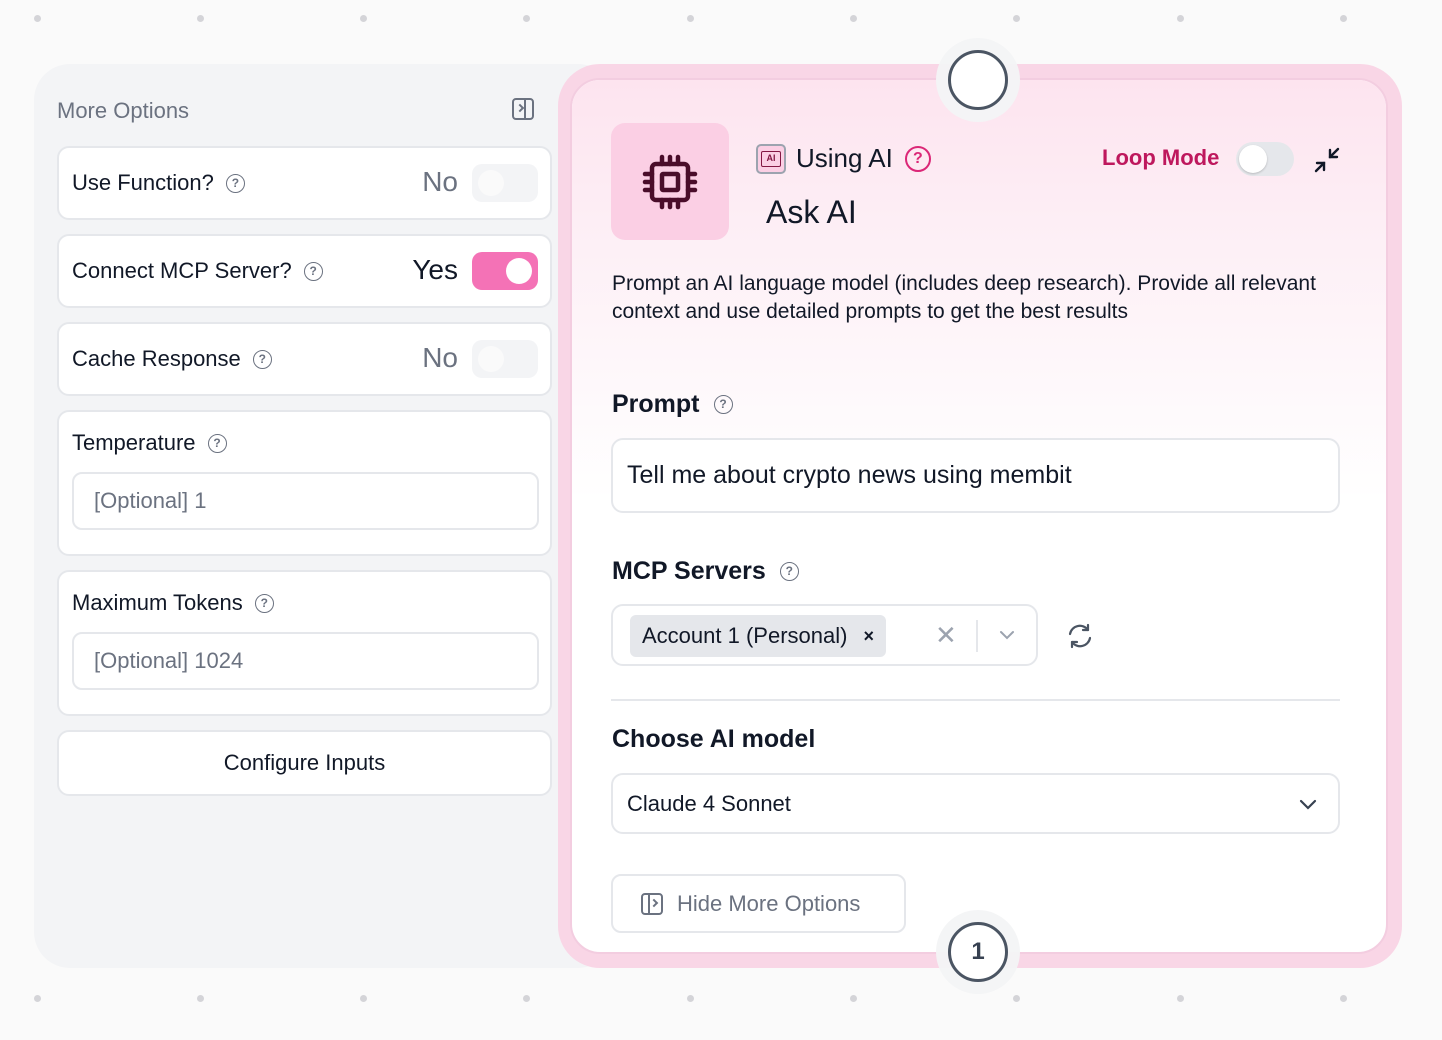 This screenshot has height=1040, width=1442. I want to click on collapse-panel-icon, so click(523, 109).